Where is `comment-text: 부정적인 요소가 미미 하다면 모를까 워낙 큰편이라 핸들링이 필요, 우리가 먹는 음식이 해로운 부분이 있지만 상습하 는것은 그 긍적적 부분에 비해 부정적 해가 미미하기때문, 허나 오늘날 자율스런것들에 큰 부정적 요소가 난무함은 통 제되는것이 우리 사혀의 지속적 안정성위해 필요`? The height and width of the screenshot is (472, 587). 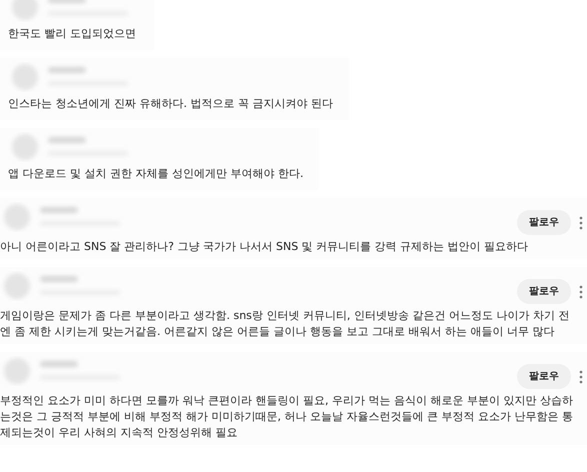
comment-text: 부정적인 요소가 미미 하다면 모를까 워낙 큰편이라 핸들링이 필요, 우리가 먹는 음식이 해로운 부분이 있지만 상습하 는것은 그 긍적적 부분에 비해 부정적 해가 미미하기때문, 허나 오늘날 자율스런것들에 큰 부정적 요소가 난무함은 통 제되는것이 우리 사혀의 지속적 안정성위해 필요 is located at coordinates (287, 417).